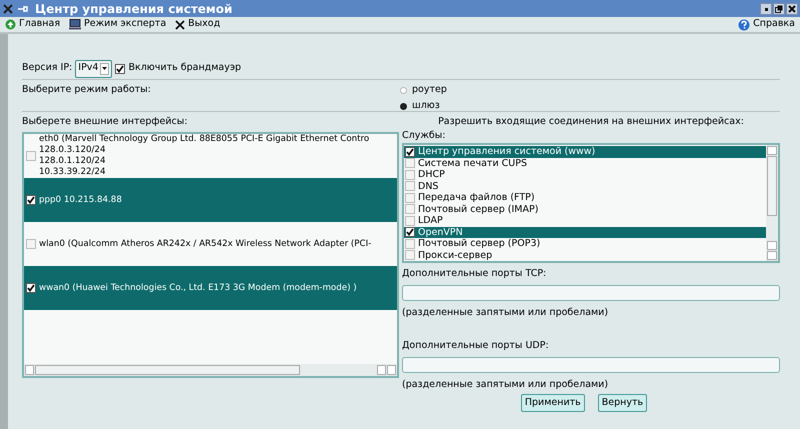 This screenshot has width=800, height=429. Describe the element at coordinates (198, 288) in the screenshot. I see `interface-text: wwan0 (Huawei Technologies Co., Ltd. E173 3G Modem (modem-mode) )` at that location.